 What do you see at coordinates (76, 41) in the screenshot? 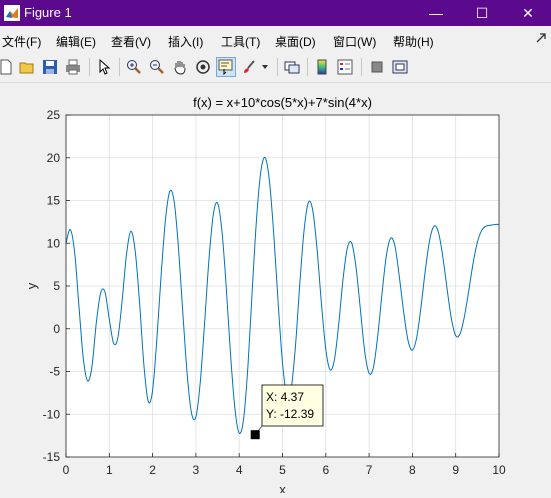
I see `menu-edit: 编辑(E)` at bounding box center [76, 41].